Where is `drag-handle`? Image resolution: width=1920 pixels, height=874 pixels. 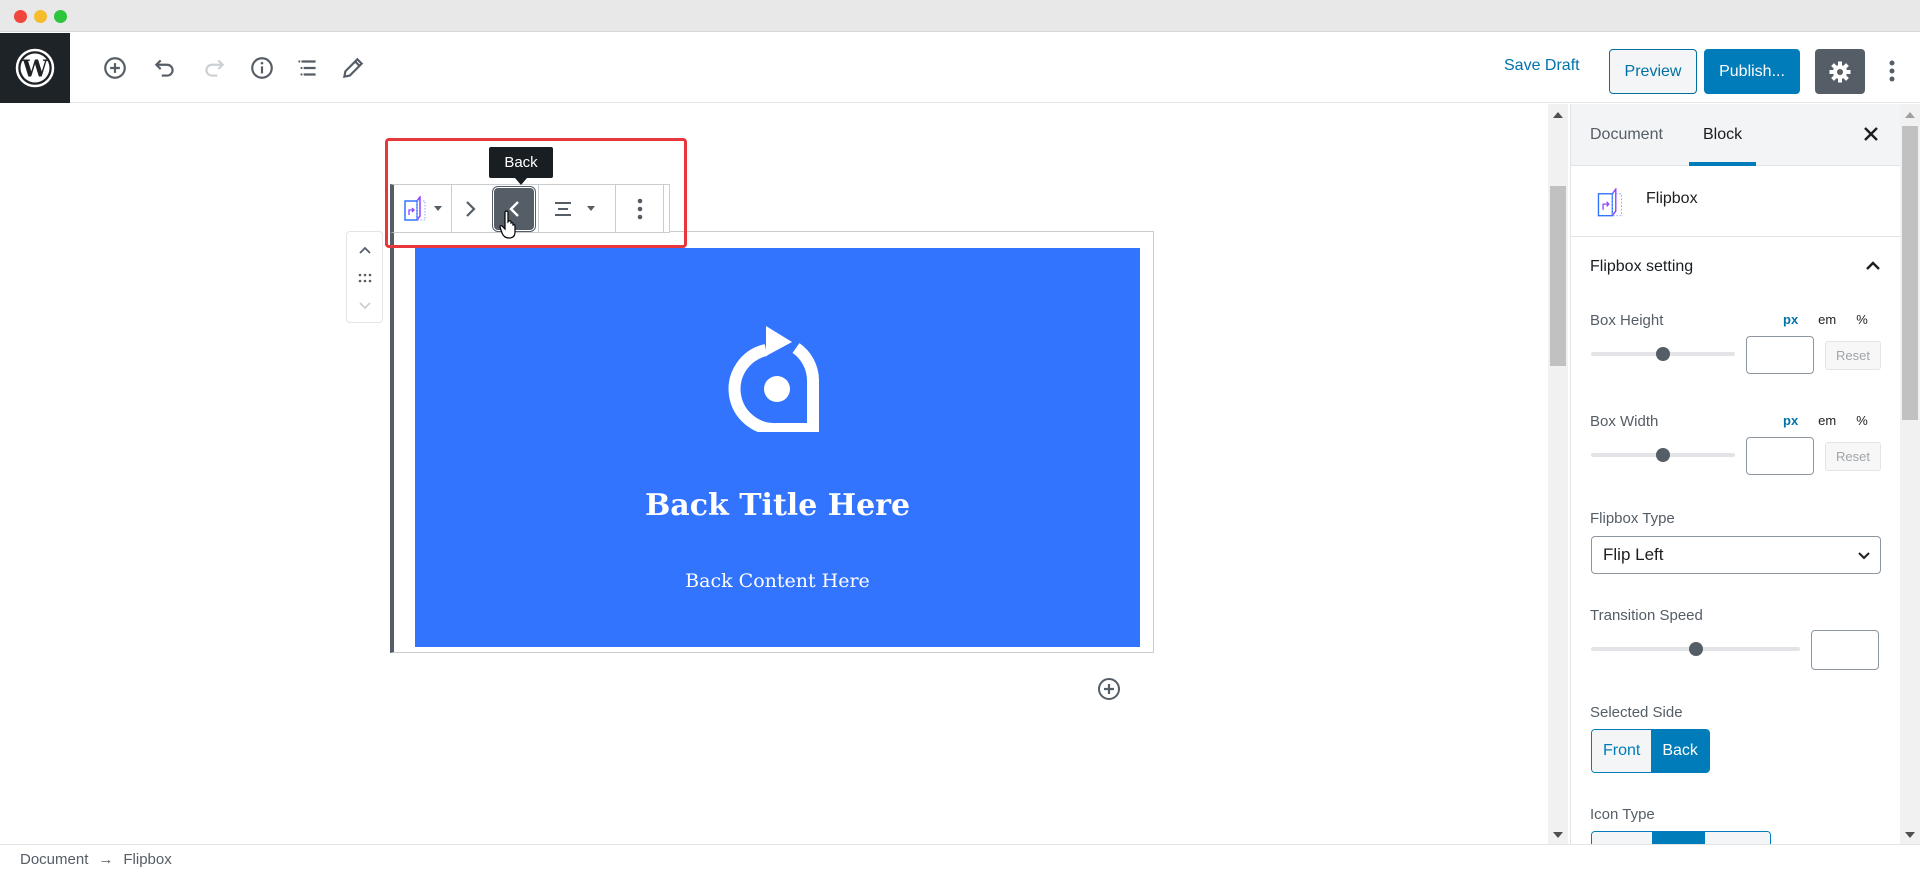 drag-handle is located at coordinates (364, 278).